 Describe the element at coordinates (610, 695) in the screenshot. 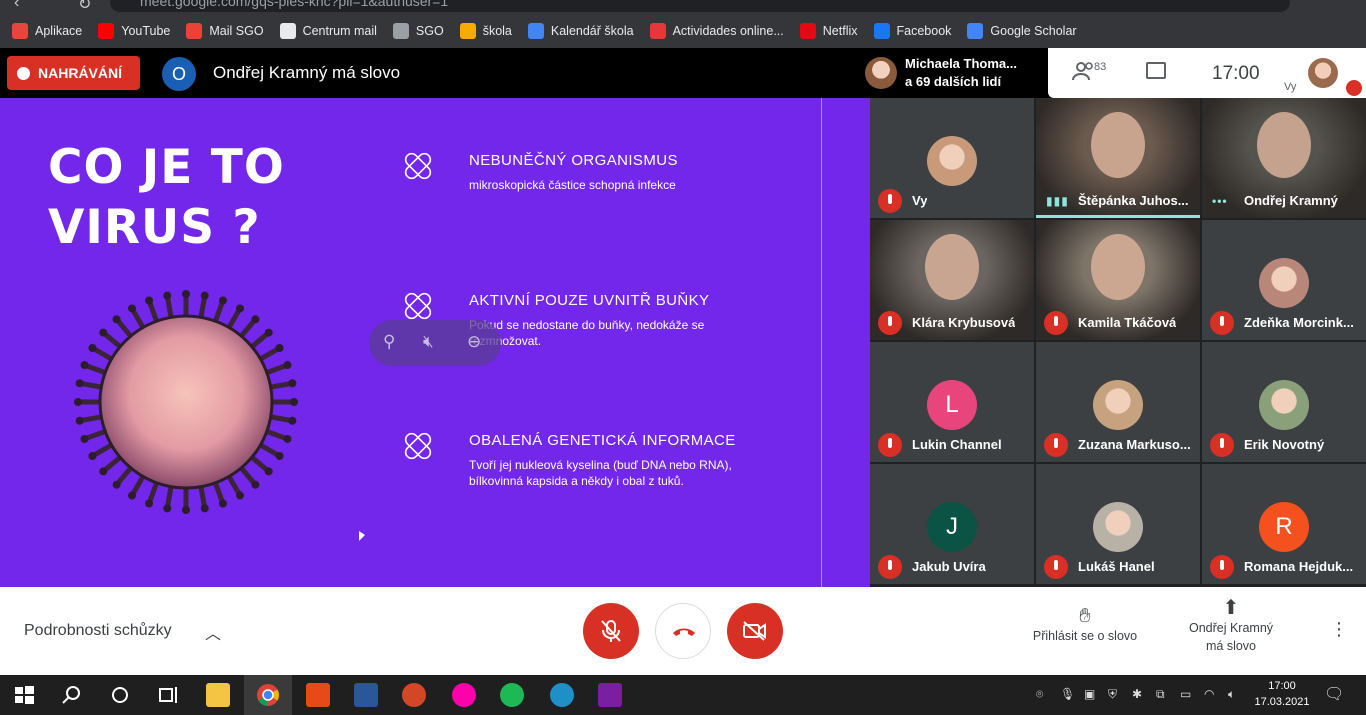

I see `app-icon` at that location.